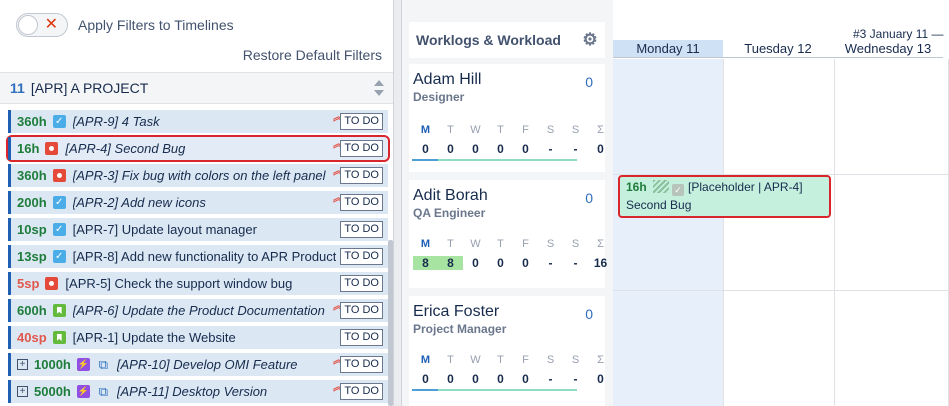 The height and width of the screenshot is (406, 949). I want to click on person-role: Project Manager, so click(460, 329).